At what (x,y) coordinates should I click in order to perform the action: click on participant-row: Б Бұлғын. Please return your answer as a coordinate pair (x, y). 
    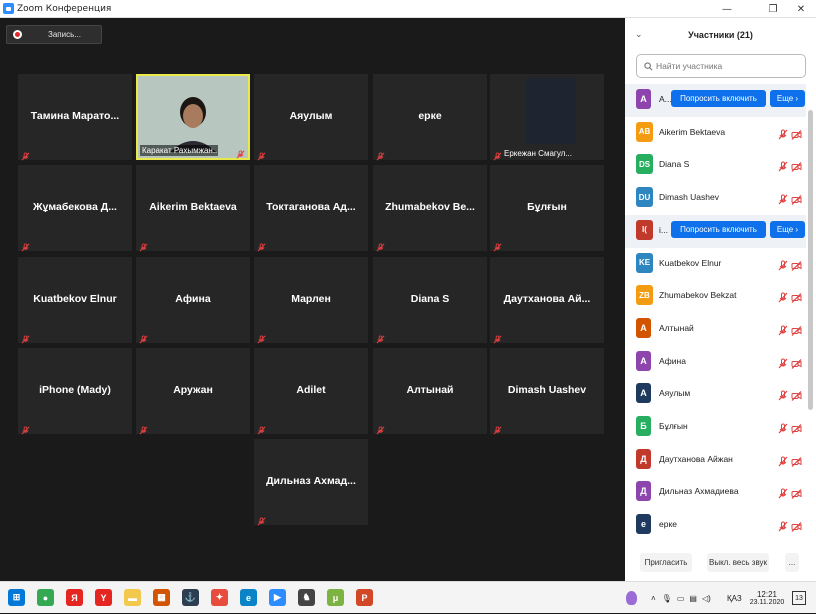
    Looking at the image, I should click on (715, 427).